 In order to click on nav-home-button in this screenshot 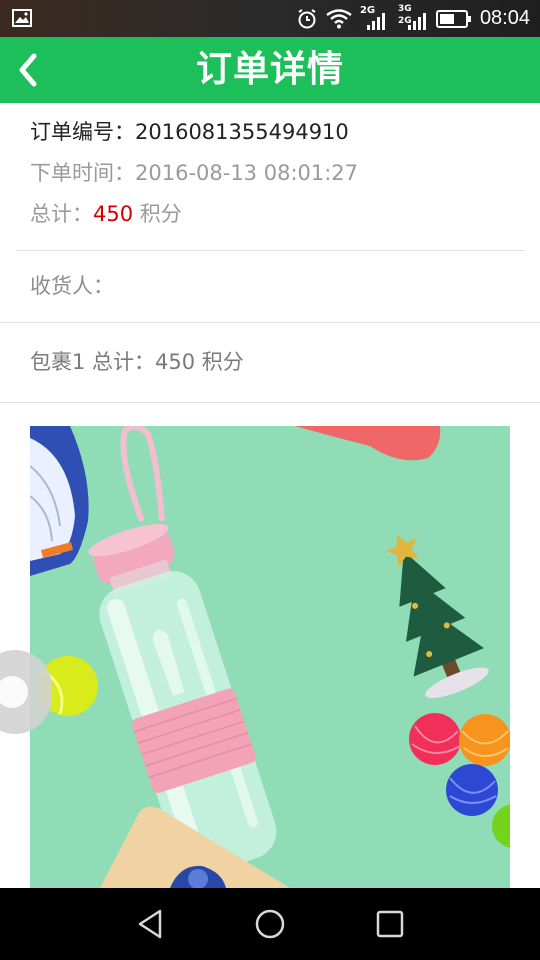, I will do `click(270, 924)`.